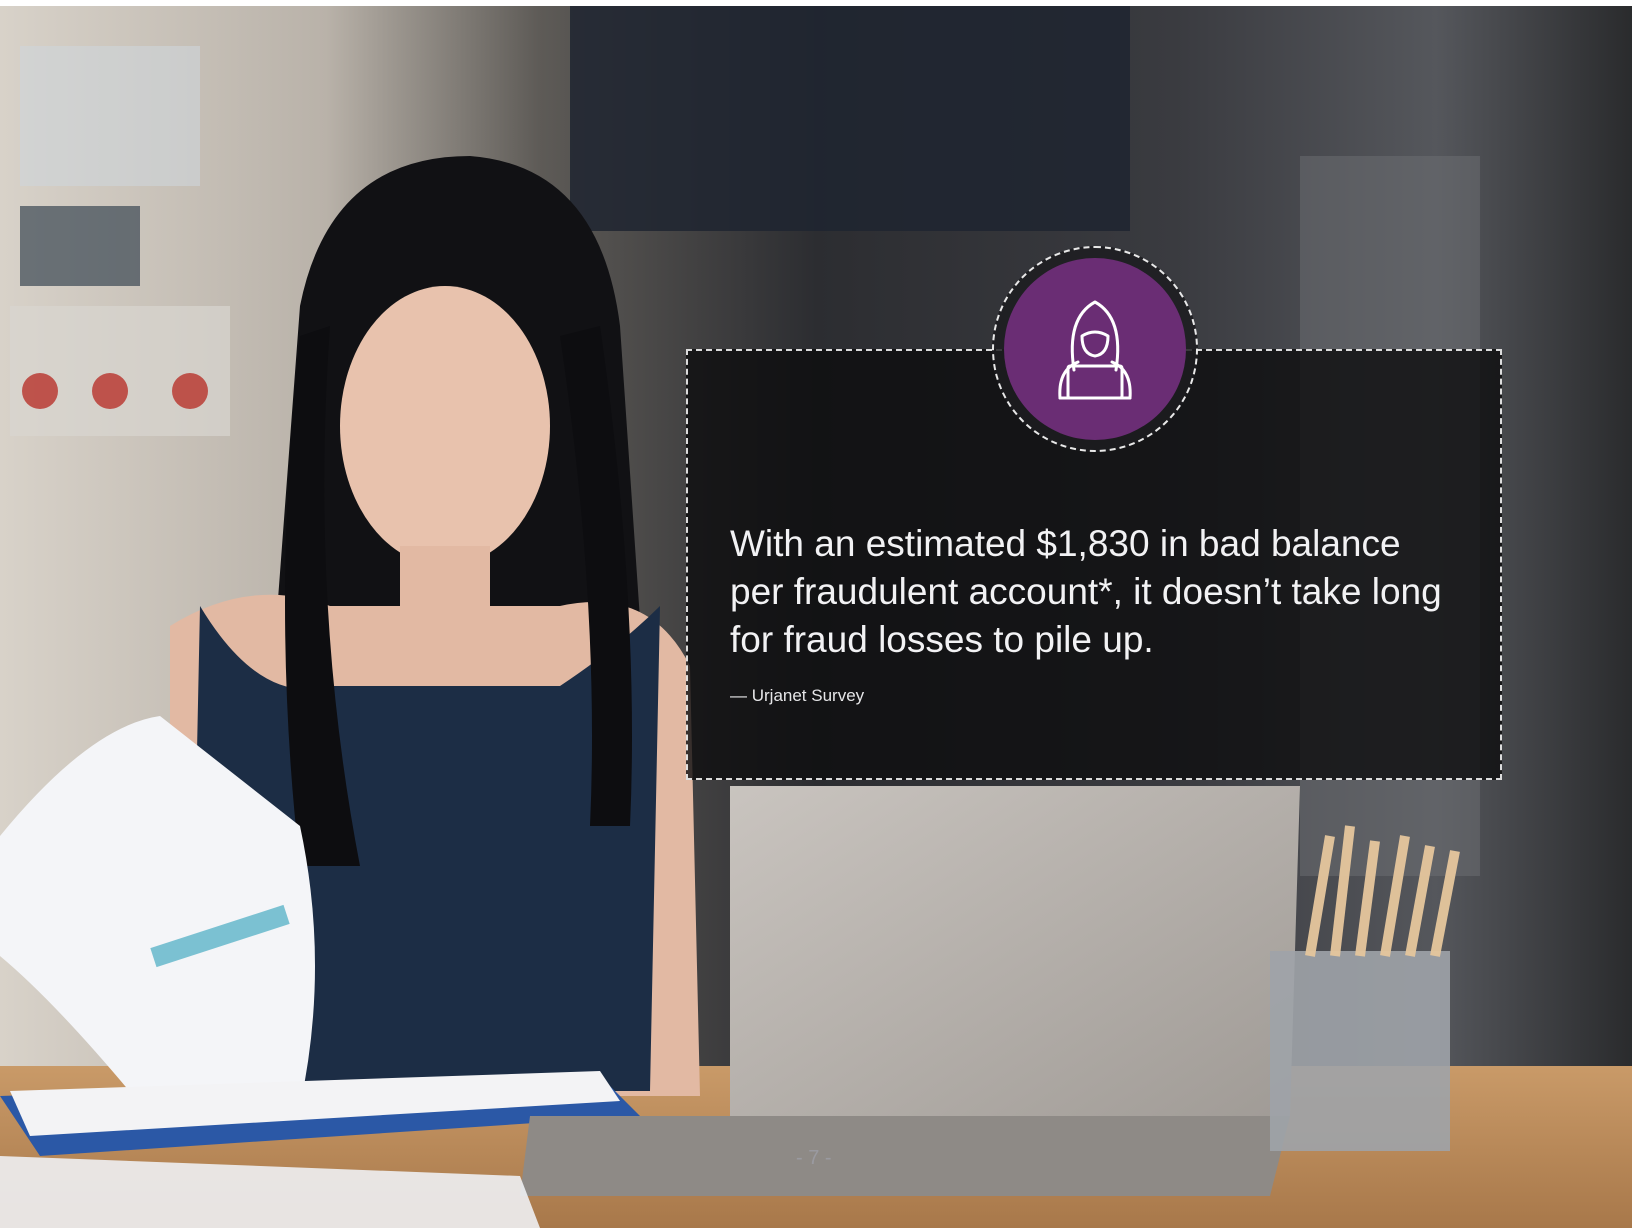 This screenshot has width=1632, height=1228. What do you see at coordinates (1095, 349) in the screenshot?
I see `hooded-hacker-laptop-icon` at bounding box center [1095, 349].